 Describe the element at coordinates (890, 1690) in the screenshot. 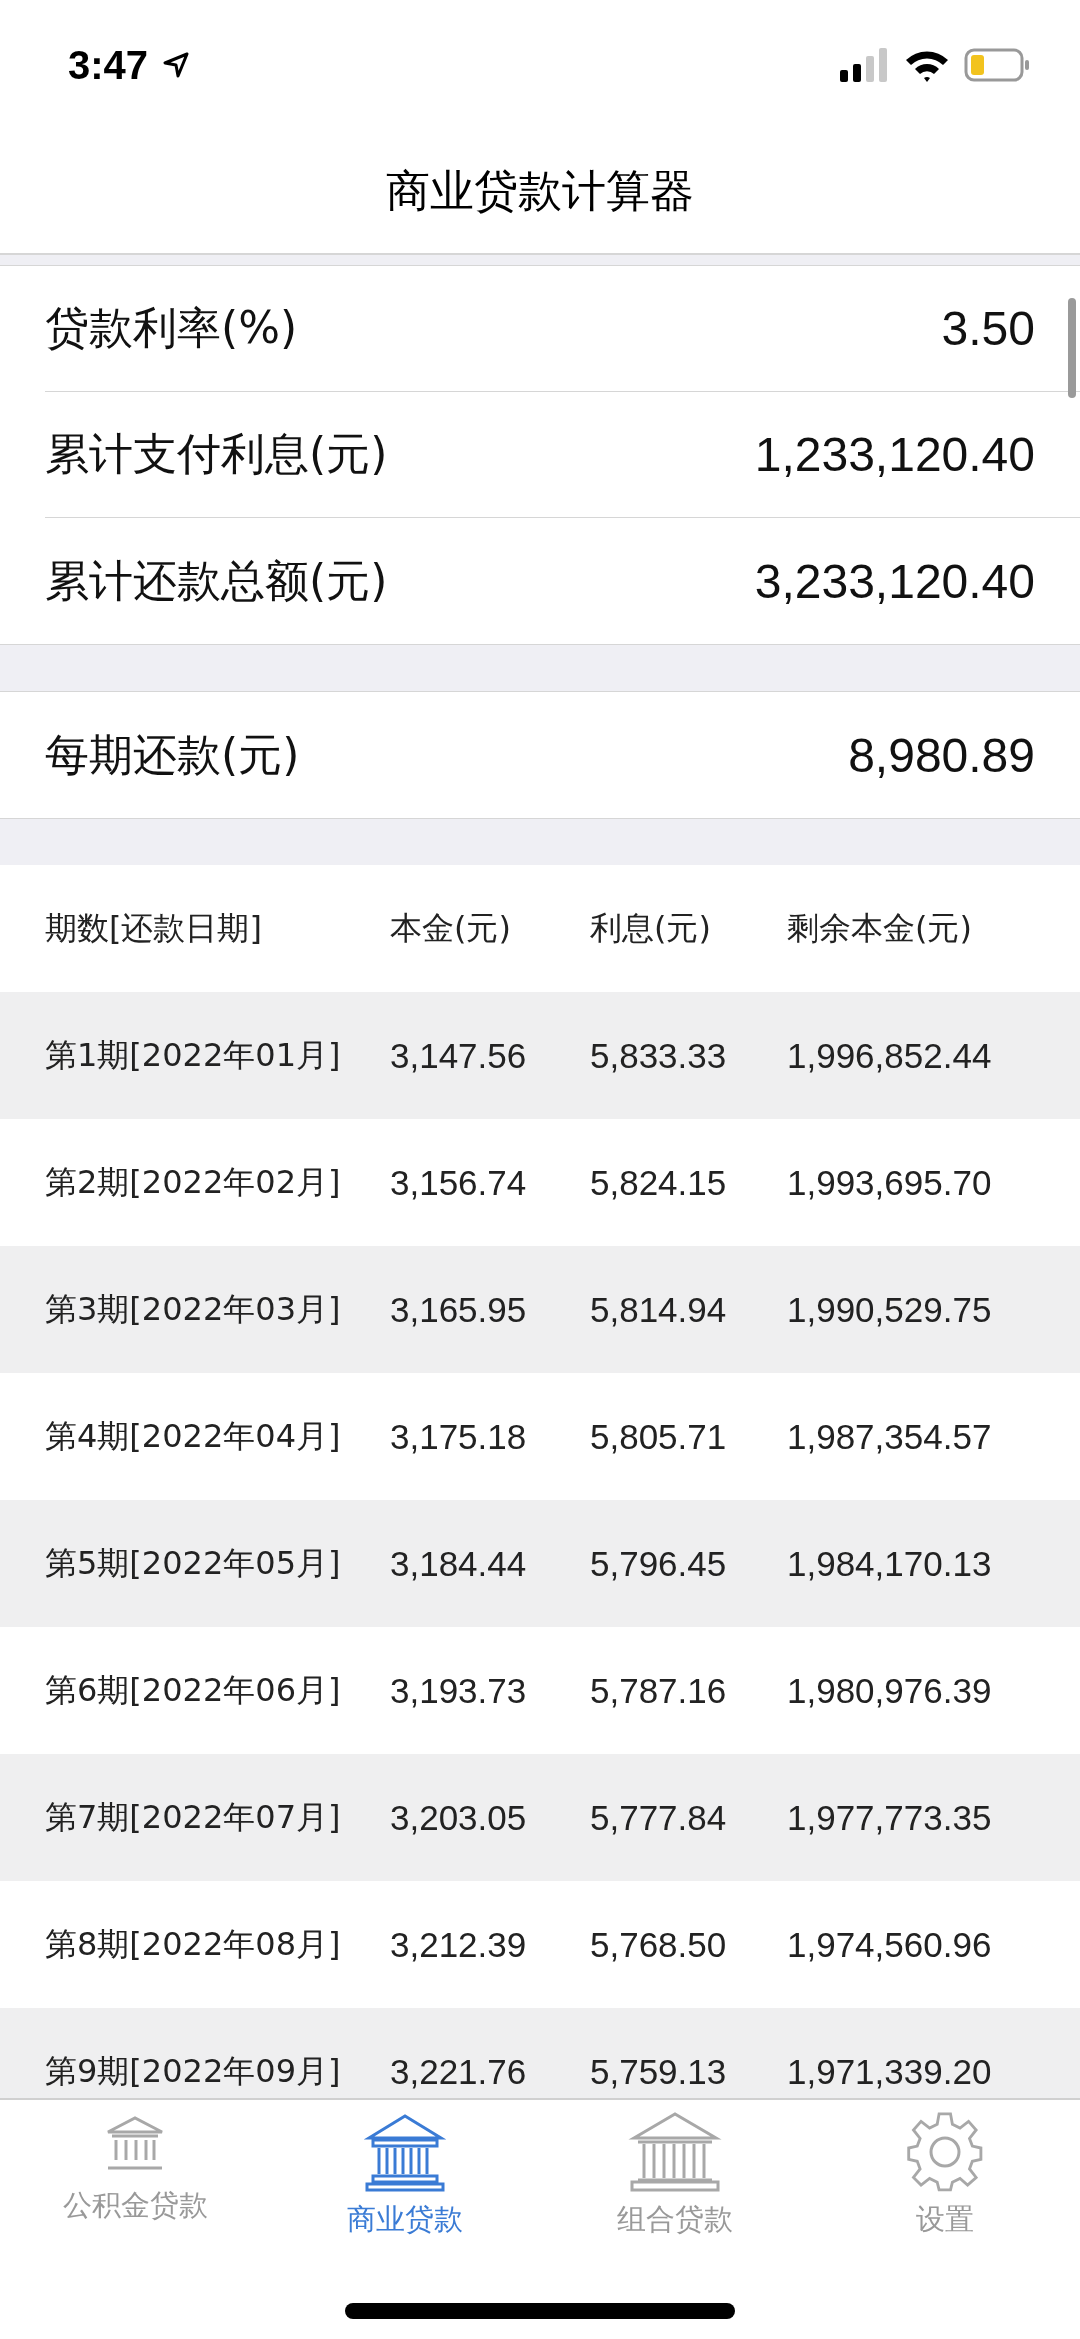

I see `table-cell-text: 1,980,976.39` at that location.